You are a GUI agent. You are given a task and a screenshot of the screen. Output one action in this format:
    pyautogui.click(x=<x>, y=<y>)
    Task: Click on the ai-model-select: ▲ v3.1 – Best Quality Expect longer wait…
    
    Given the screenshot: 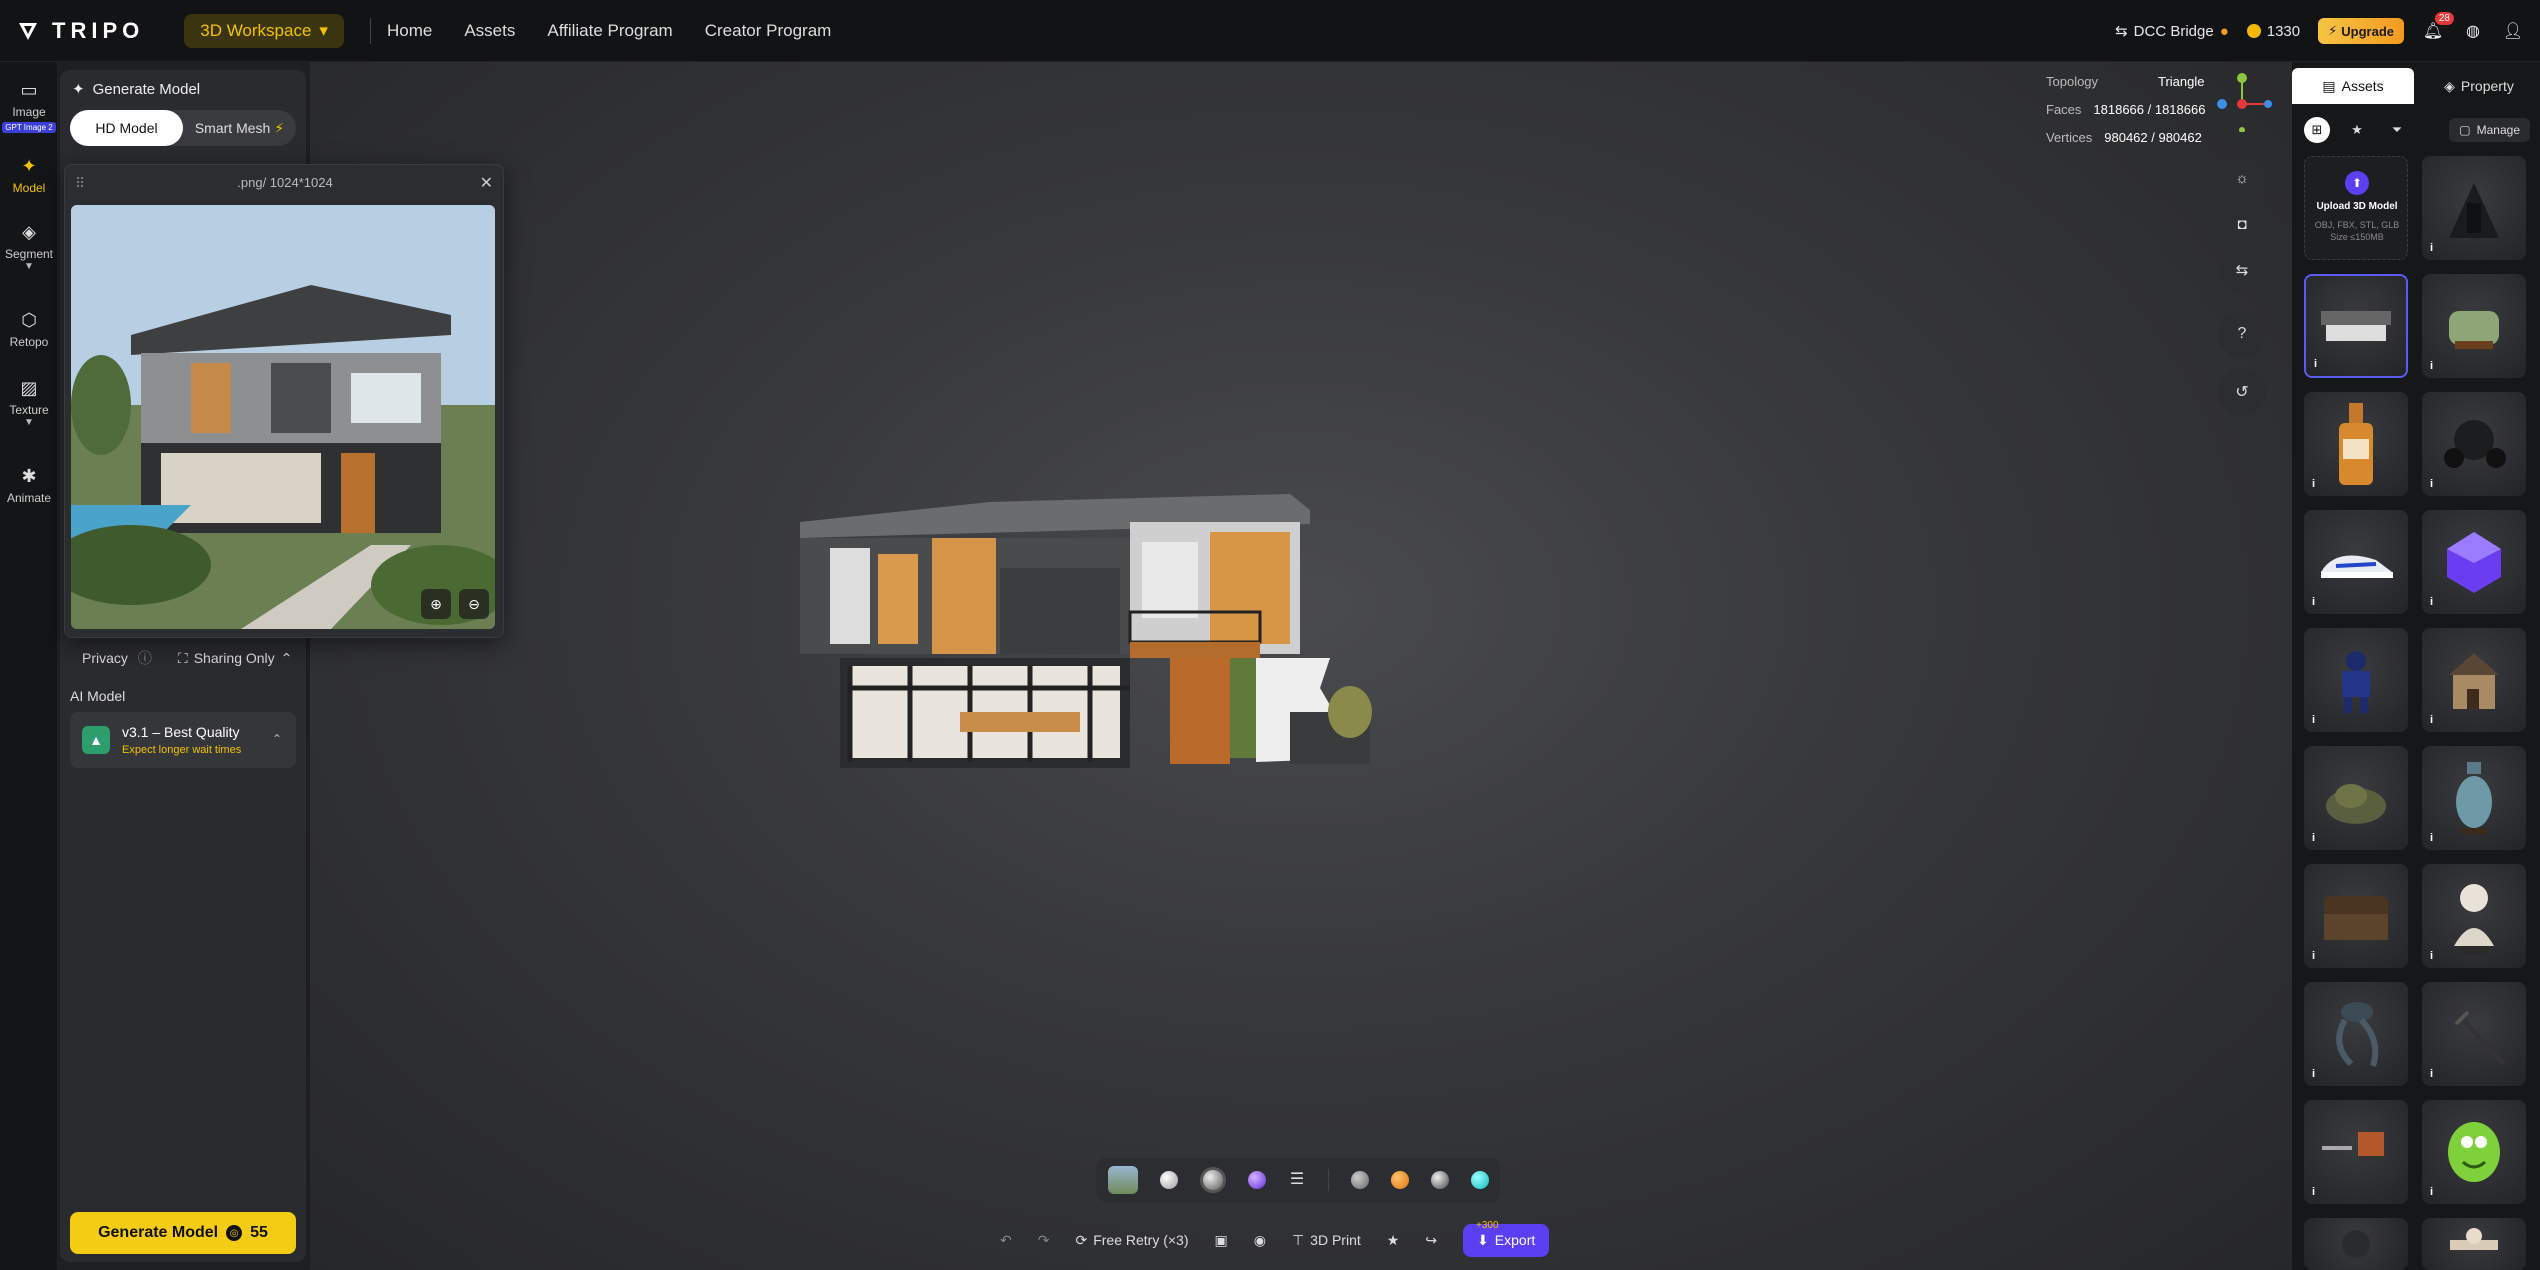 What is the action you would take?
    pyautogui.click(x=183, y=740)
    